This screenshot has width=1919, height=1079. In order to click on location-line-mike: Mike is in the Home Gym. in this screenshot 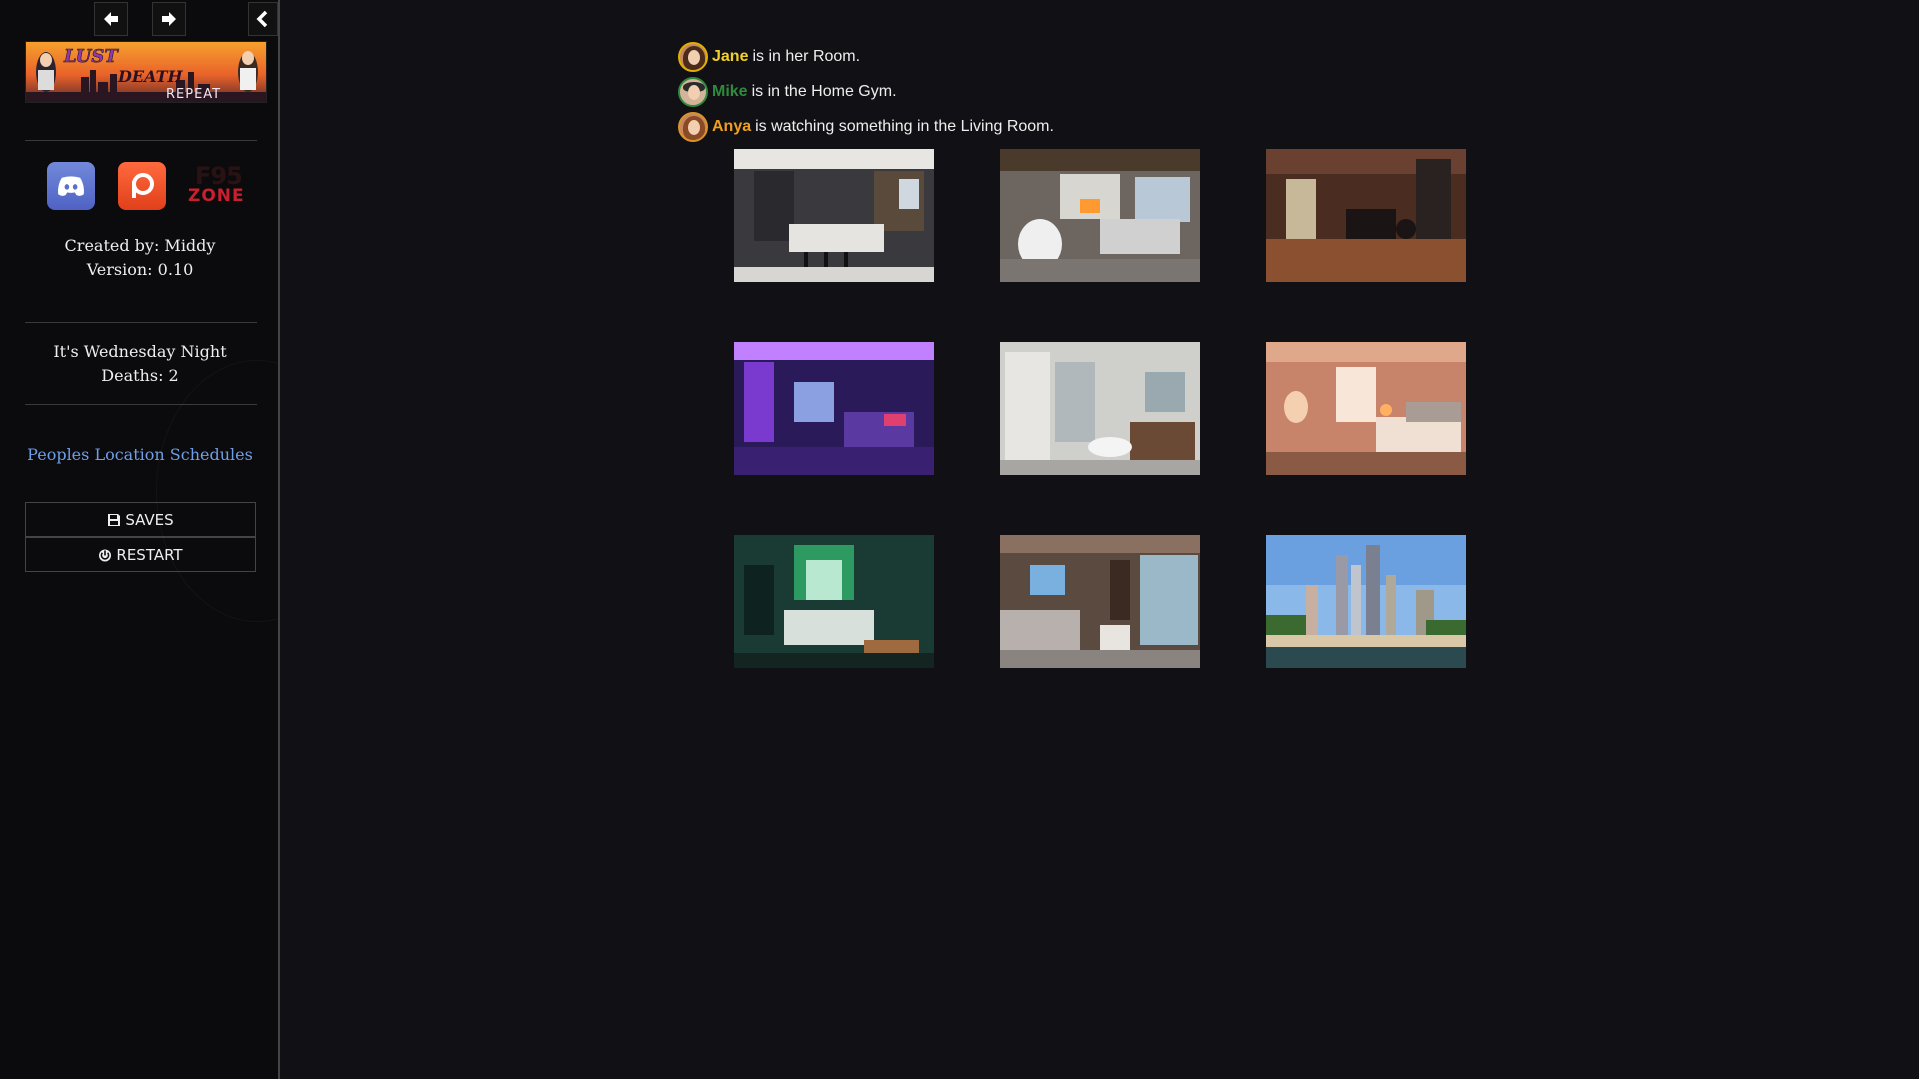, I will do `click(787, 92)`.